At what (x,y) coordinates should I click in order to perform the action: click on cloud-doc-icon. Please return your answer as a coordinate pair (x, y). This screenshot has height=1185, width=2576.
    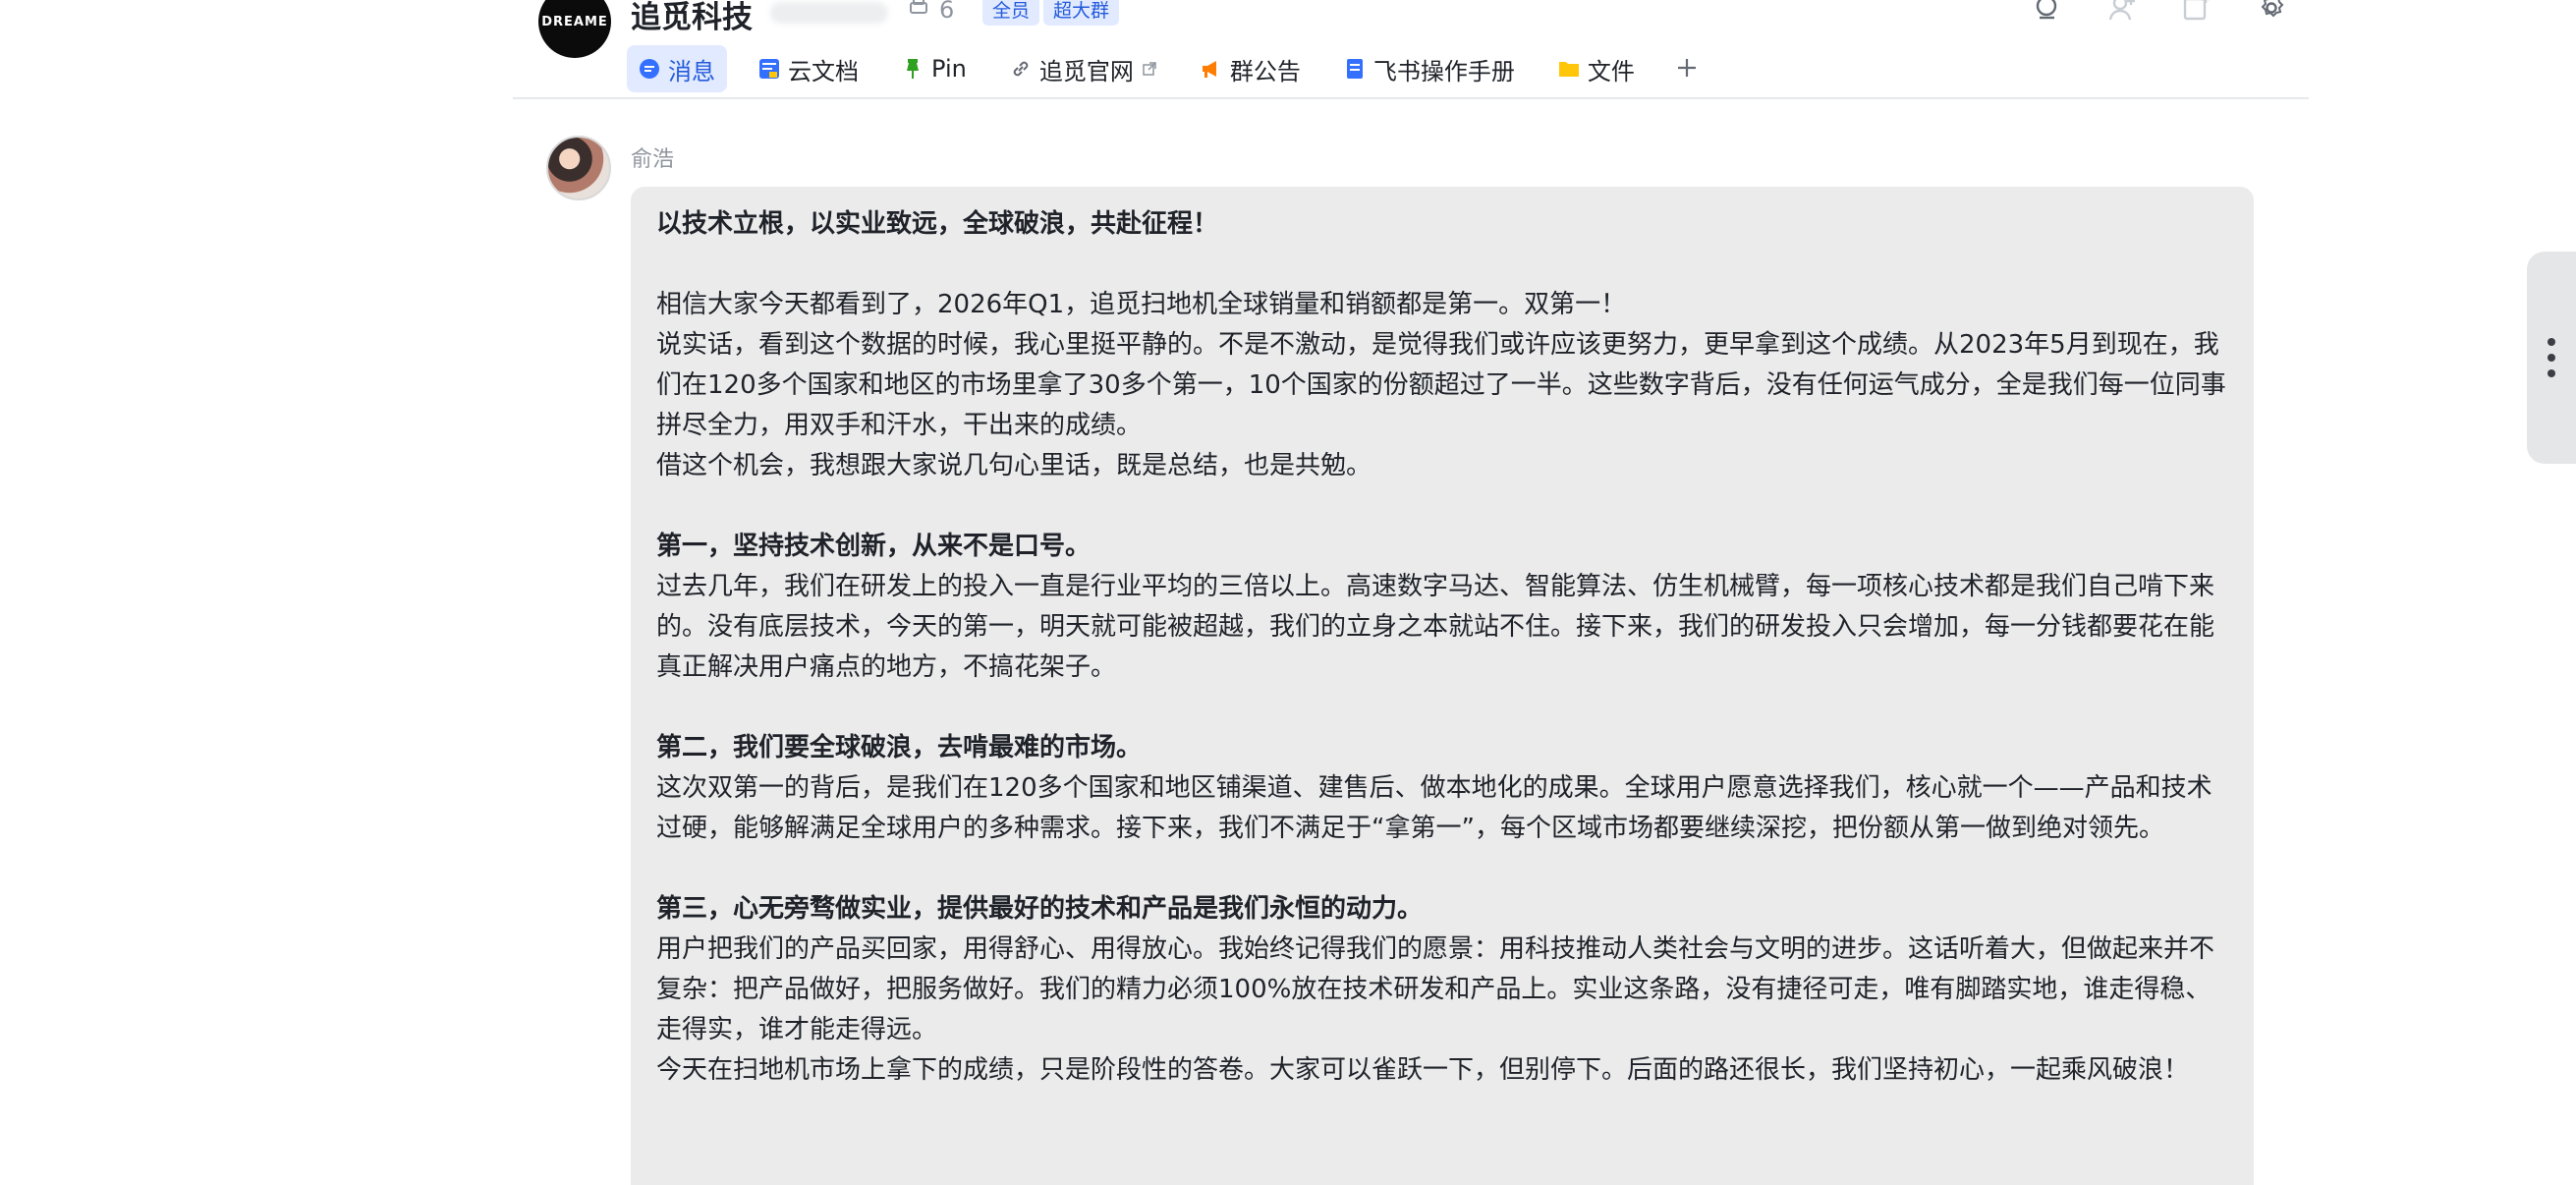
    Looking at the image, I should click on (769, 69).